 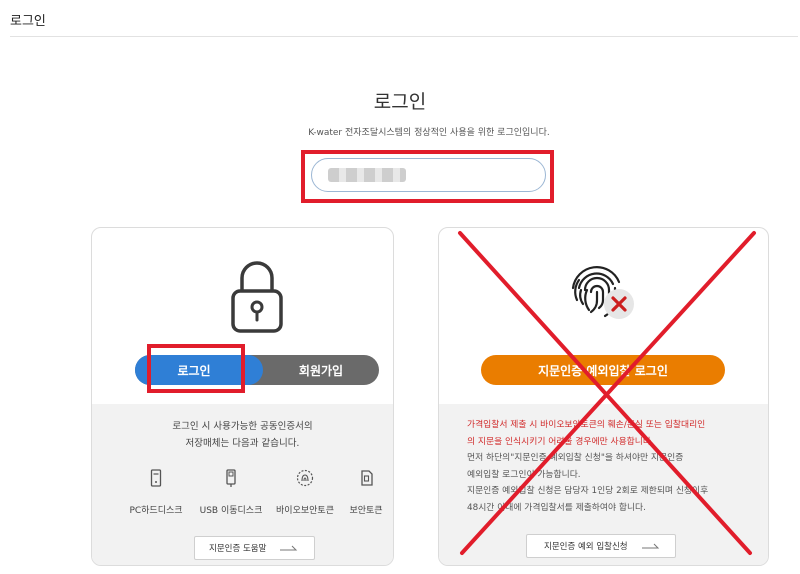 I want to click on fingerprint-help-button: 지문인증 도움말, so click(x=254, y=548).